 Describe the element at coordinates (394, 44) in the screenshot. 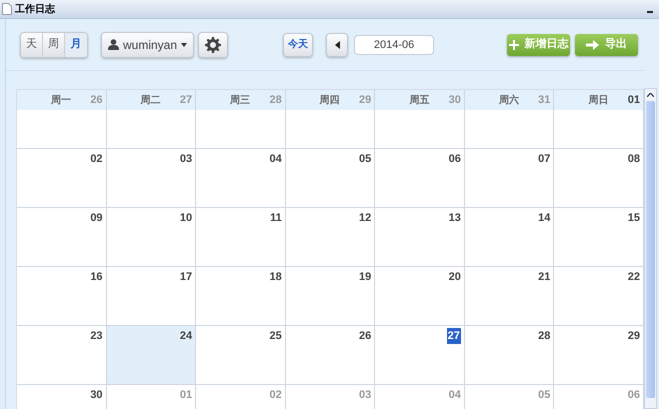

I see `date-field: 2014-06` at that location.